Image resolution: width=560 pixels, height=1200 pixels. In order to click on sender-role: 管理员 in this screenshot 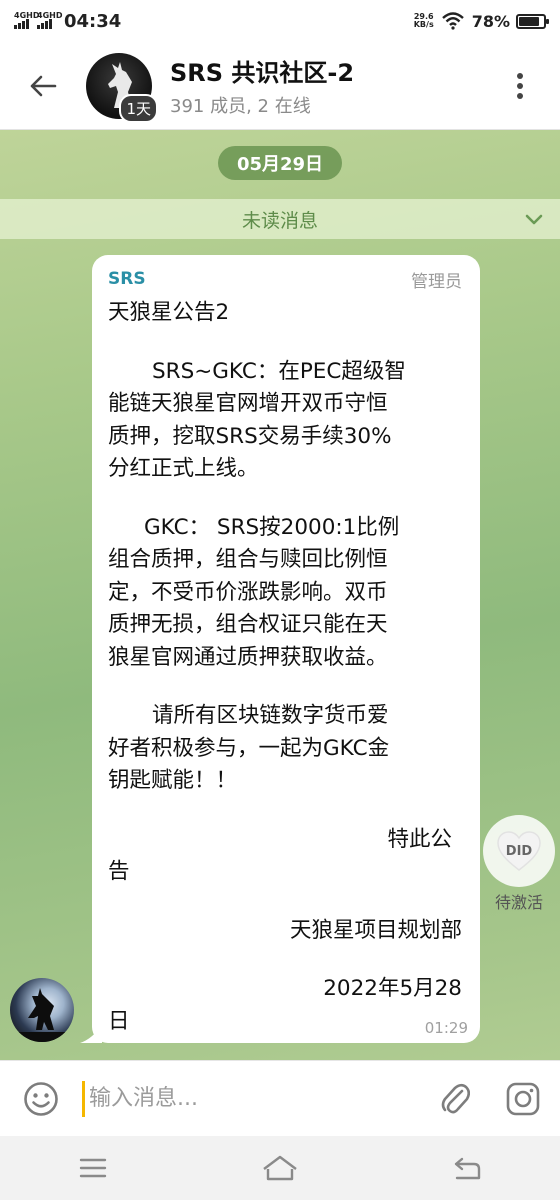, I will do `click(436, 281)`.